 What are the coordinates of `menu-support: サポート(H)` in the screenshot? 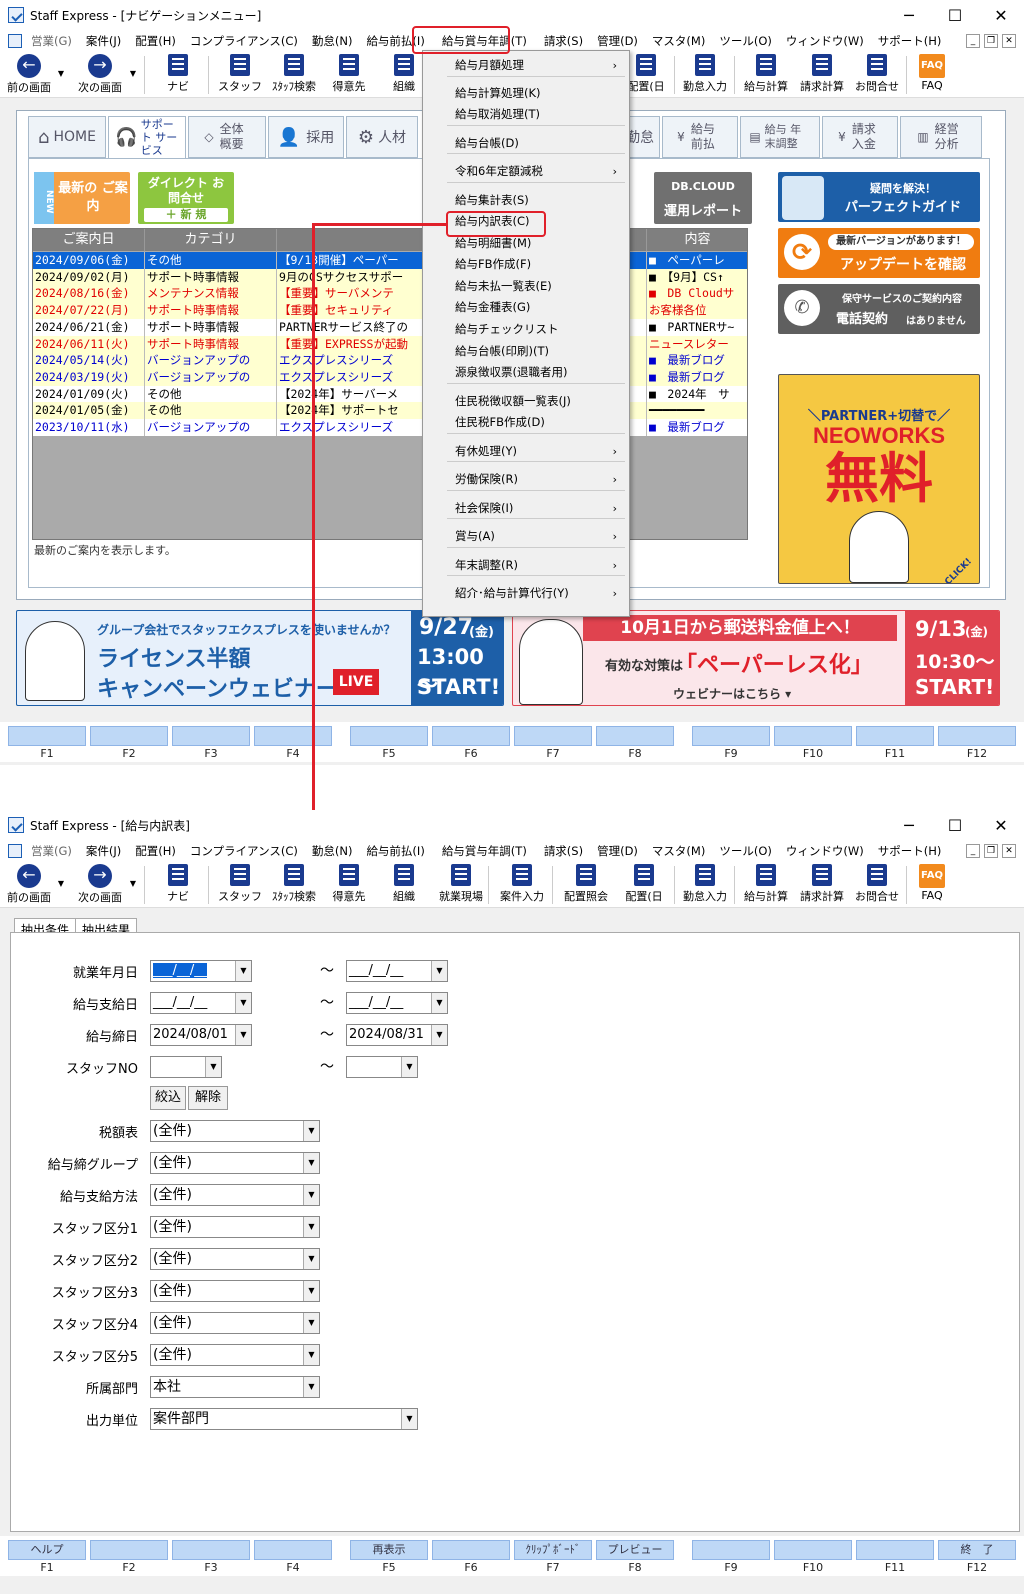 It's located at (910, 851).